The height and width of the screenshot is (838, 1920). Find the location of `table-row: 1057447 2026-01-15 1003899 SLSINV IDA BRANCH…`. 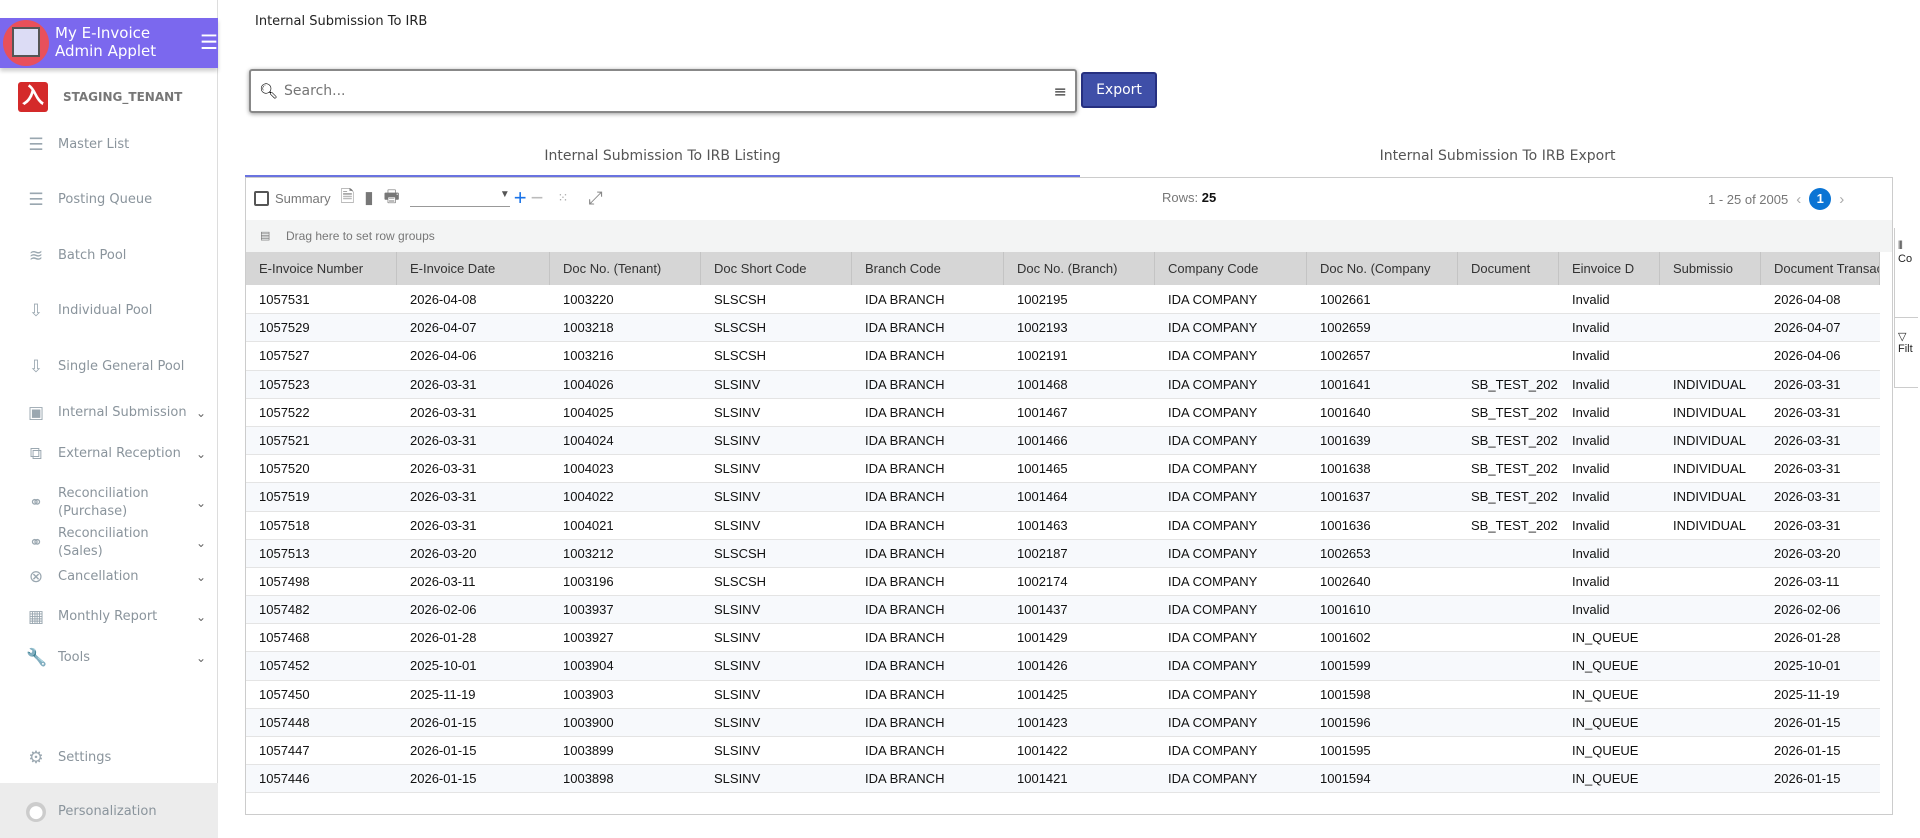

table-row: 1057447 2026-01-15 1003899 SLSINV IDA BRANCH… is located at coordinates (1063, 751).